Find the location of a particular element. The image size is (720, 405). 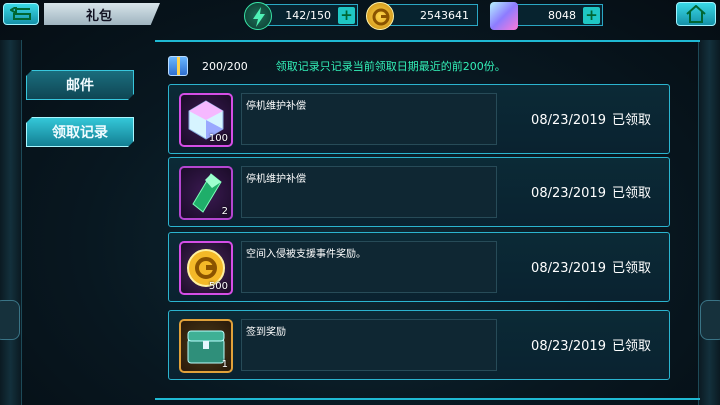

tab-mail: 邮件 is located at coordinates (80, 85).